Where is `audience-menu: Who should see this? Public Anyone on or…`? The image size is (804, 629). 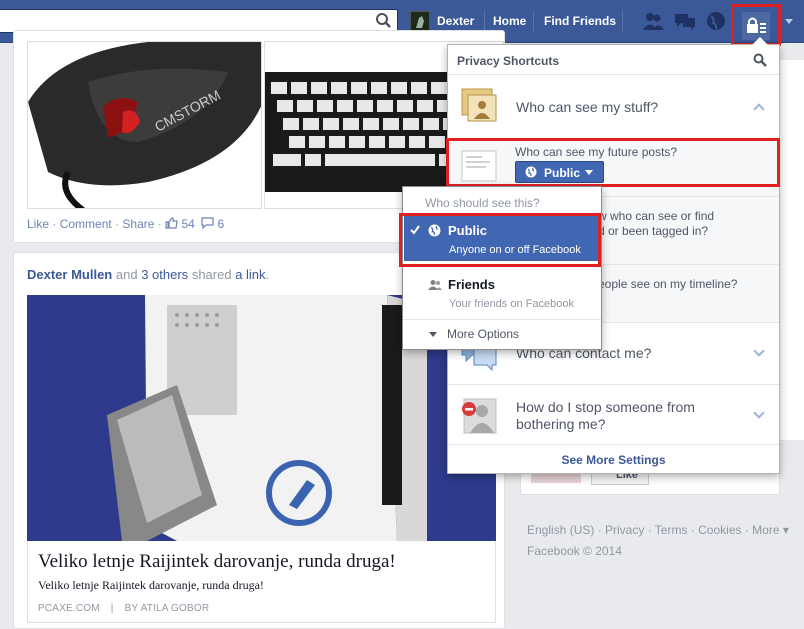 audience-menu: Who should see this? Public Anyone on or… is located at coordinates (500, 268).